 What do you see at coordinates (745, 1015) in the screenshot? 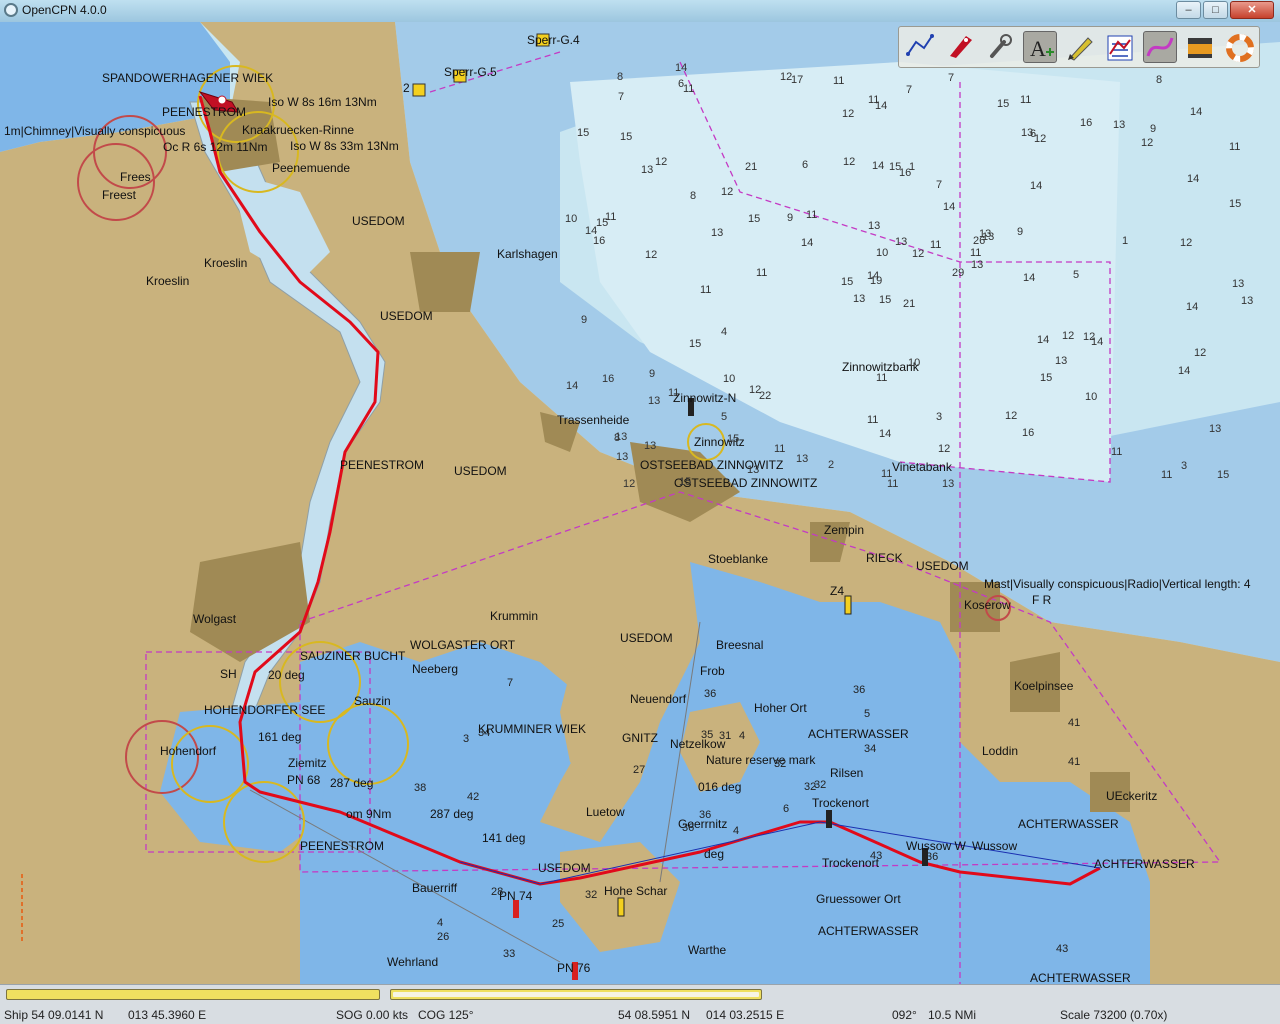
I see `cursor-longitude: 014 03.2515 E` at bounding box center [745, 1015].